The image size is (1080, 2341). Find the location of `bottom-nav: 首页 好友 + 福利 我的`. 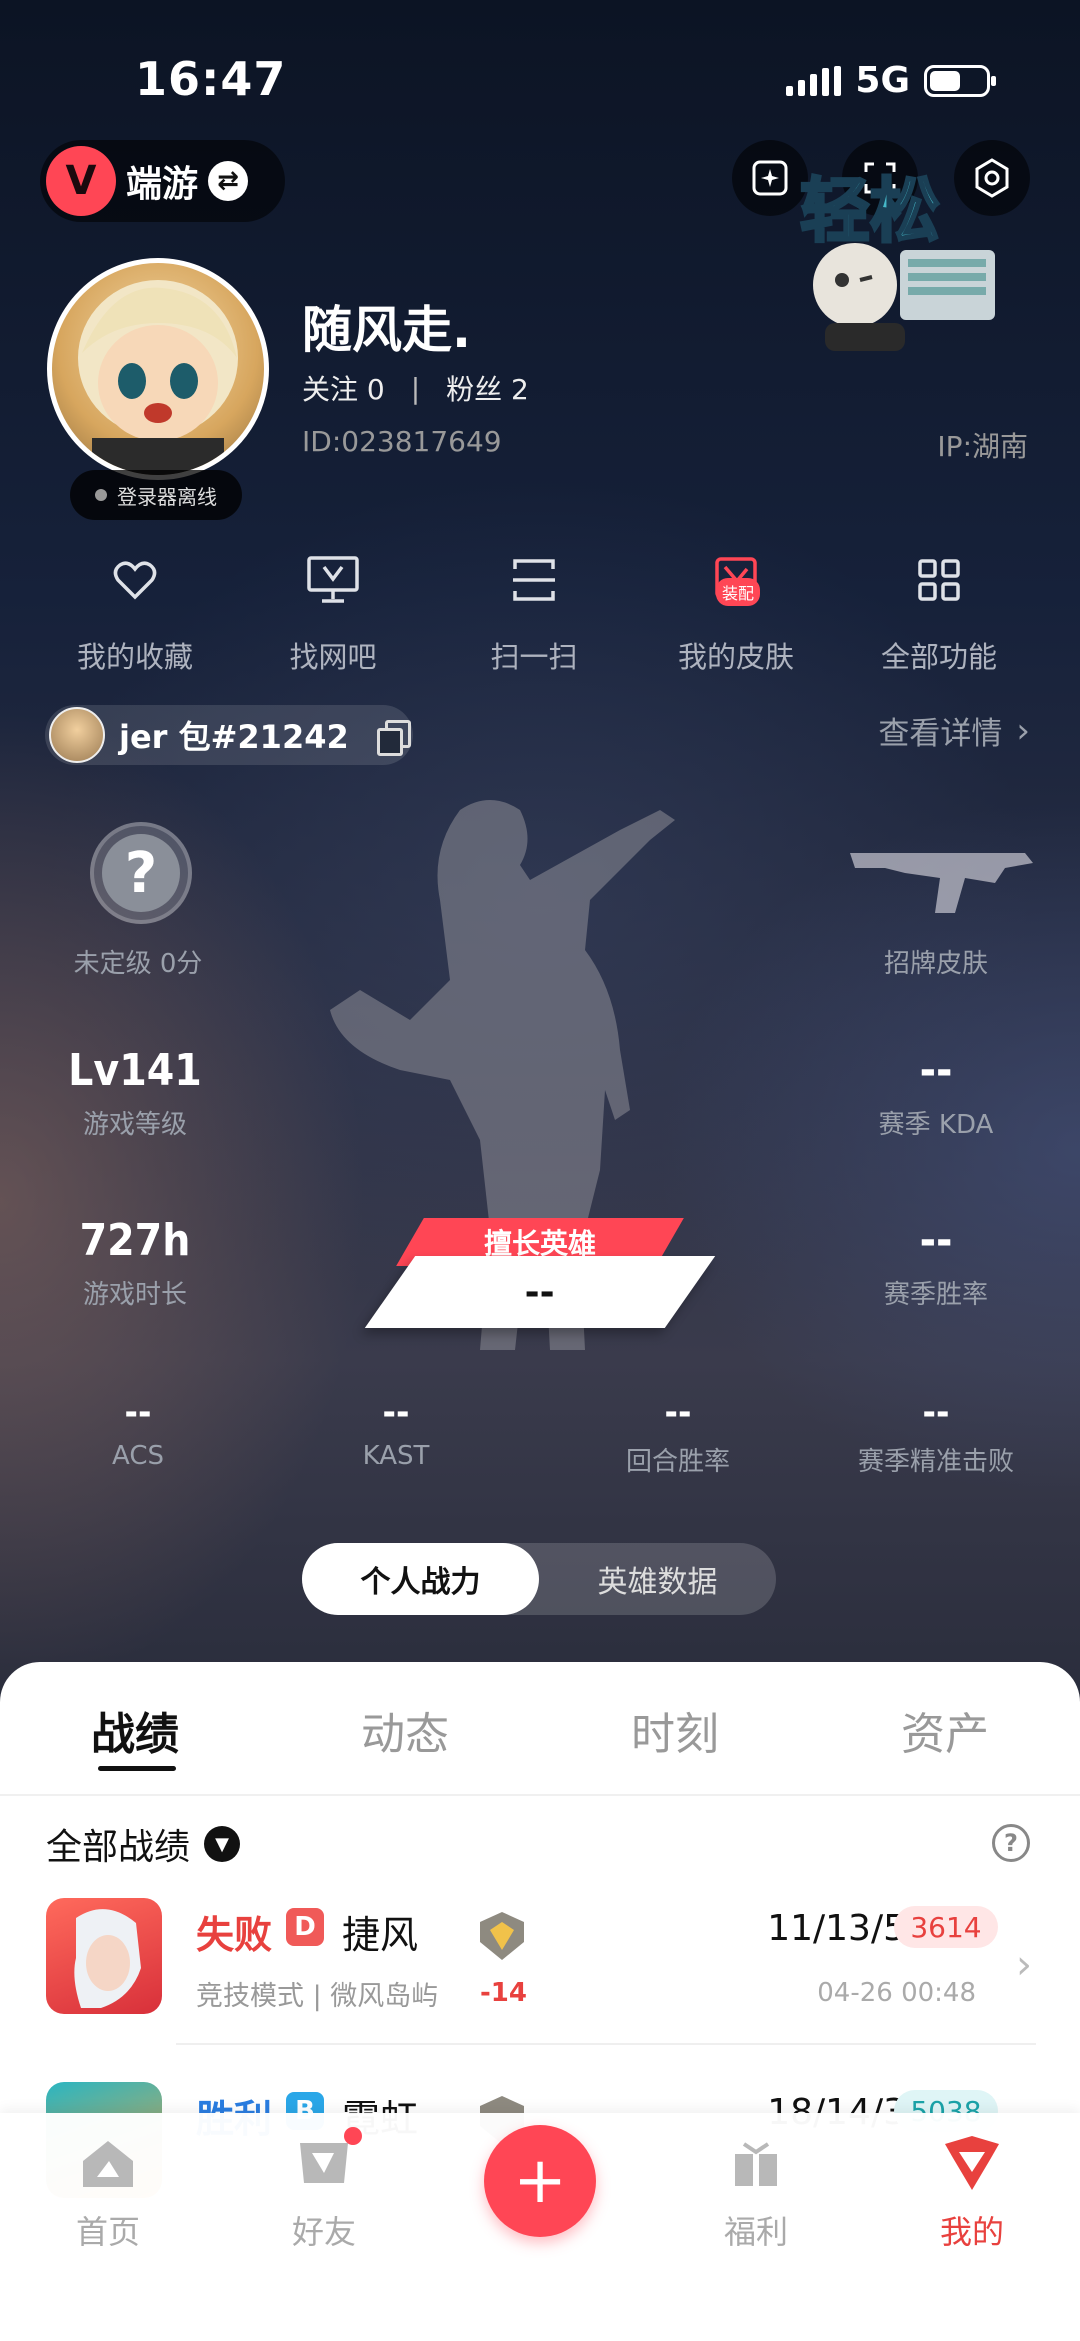

bottom-nav: 首页 好友 + 福利 我的 is located at coordinates (540, 2227).